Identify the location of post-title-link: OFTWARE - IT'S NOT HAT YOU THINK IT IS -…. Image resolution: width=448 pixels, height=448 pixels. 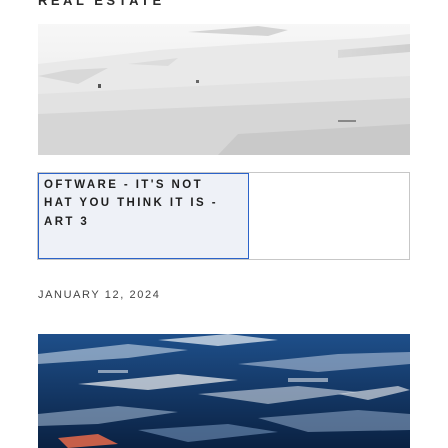
(143, 216).